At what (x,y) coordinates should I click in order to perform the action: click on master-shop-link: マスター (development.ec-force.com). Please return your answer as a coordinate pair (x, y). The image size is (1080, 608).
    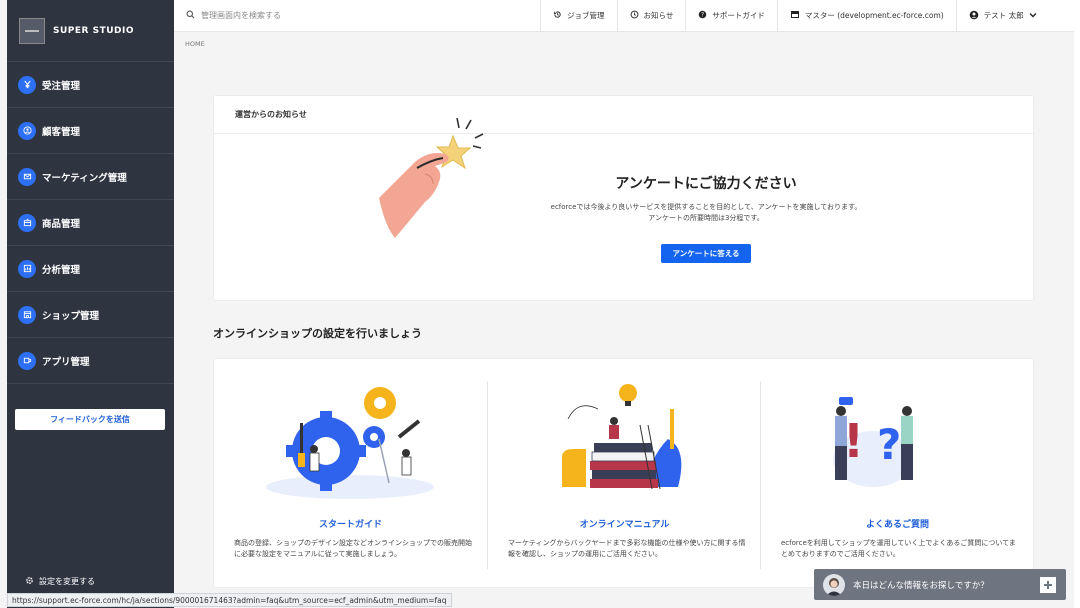
    Looking at the image, I should click on (866, 16).